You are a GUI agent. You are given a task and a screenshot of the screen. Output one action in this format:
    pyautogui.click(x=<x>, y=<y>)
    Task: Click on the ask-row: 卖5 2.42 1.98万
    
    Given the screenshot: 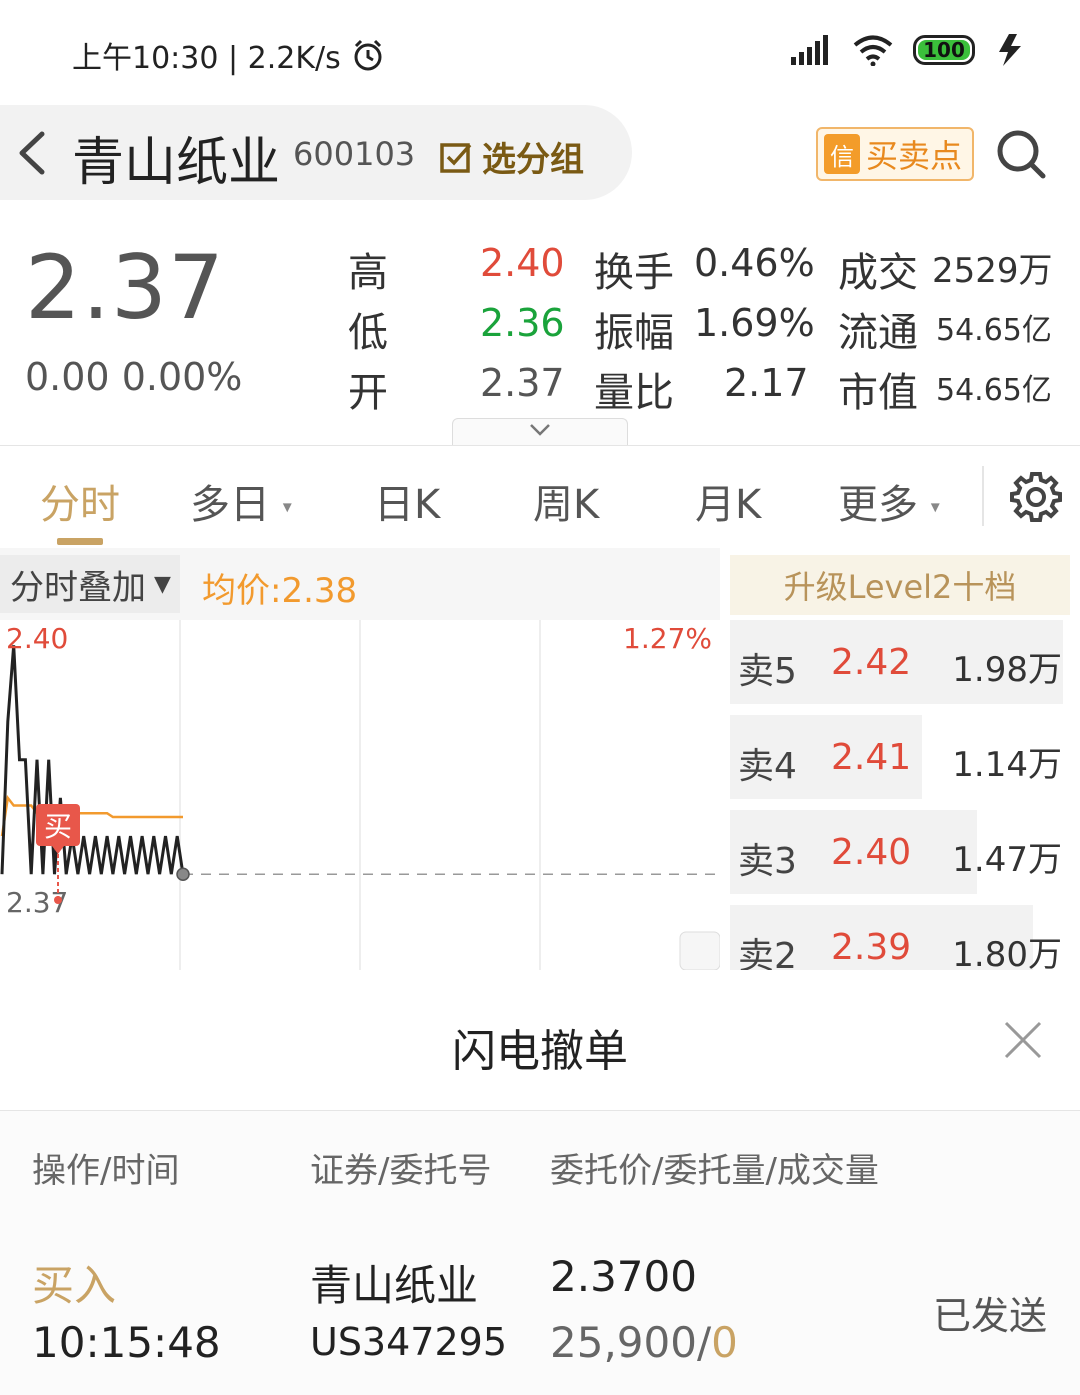 What is the action you would take?
    pyautogui.click(x=900, y=662)
    